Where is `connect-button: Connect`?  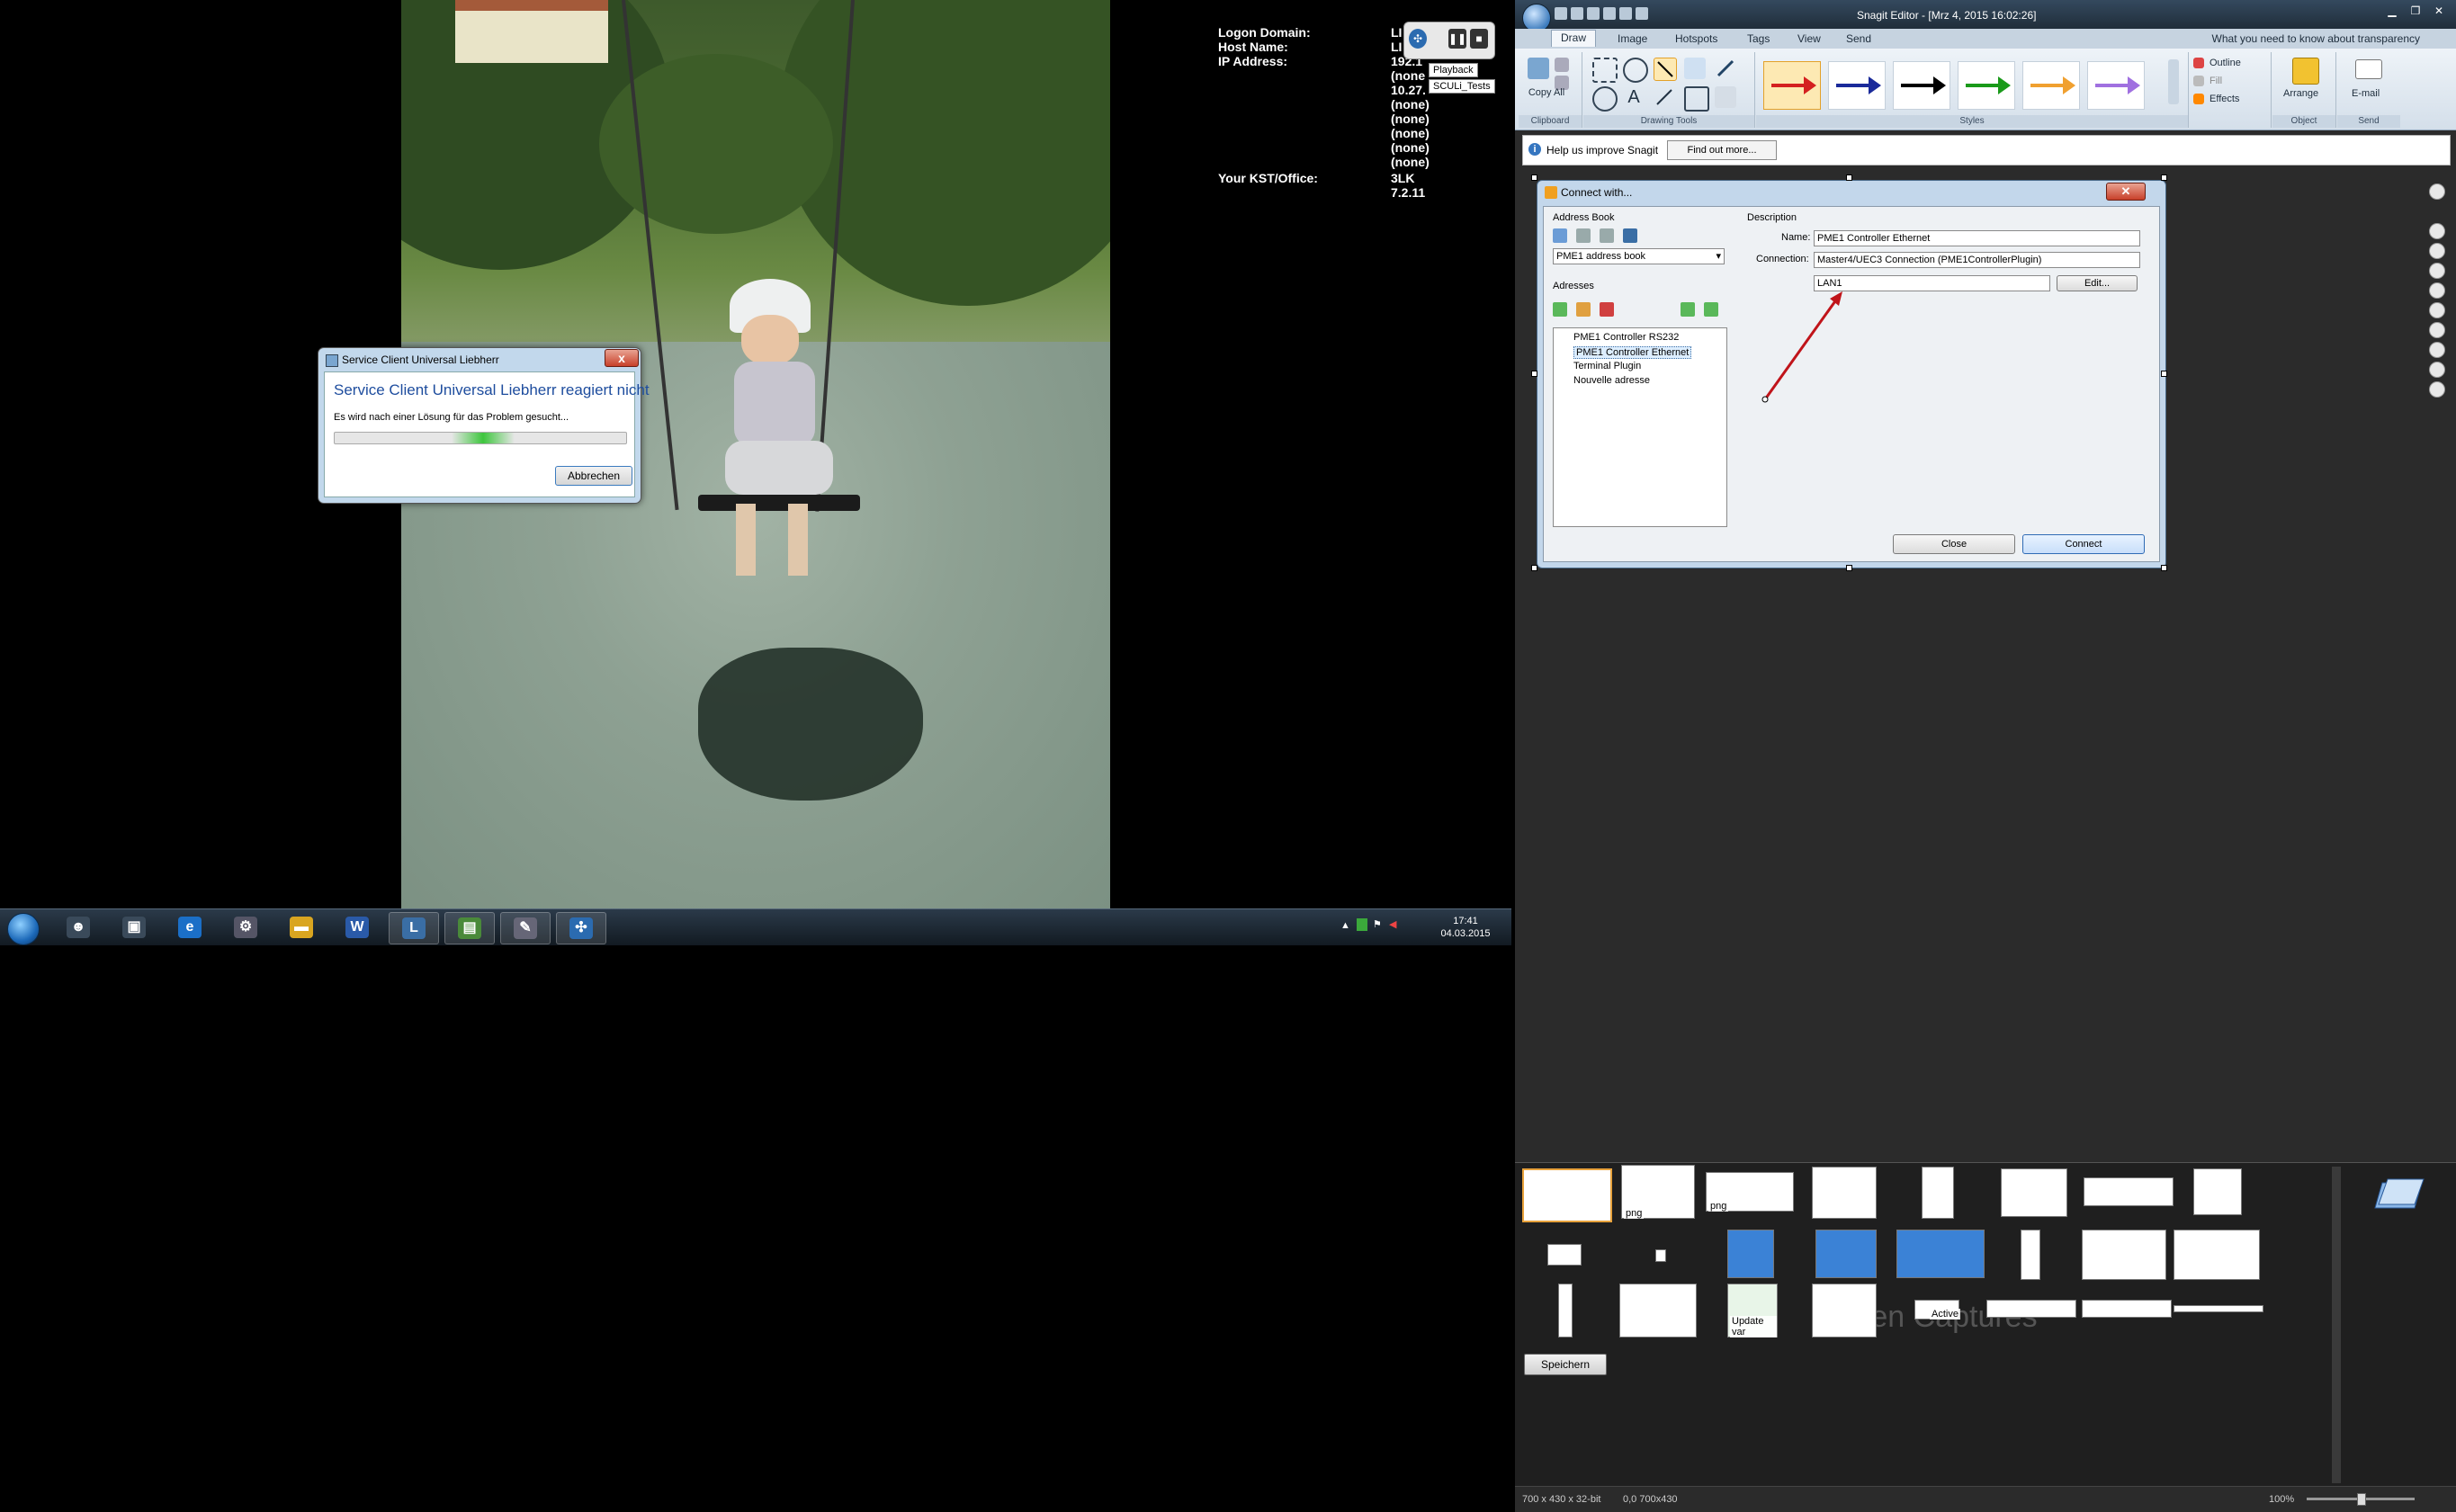 connect-button: Connect is located at coordinates (2083, 544).